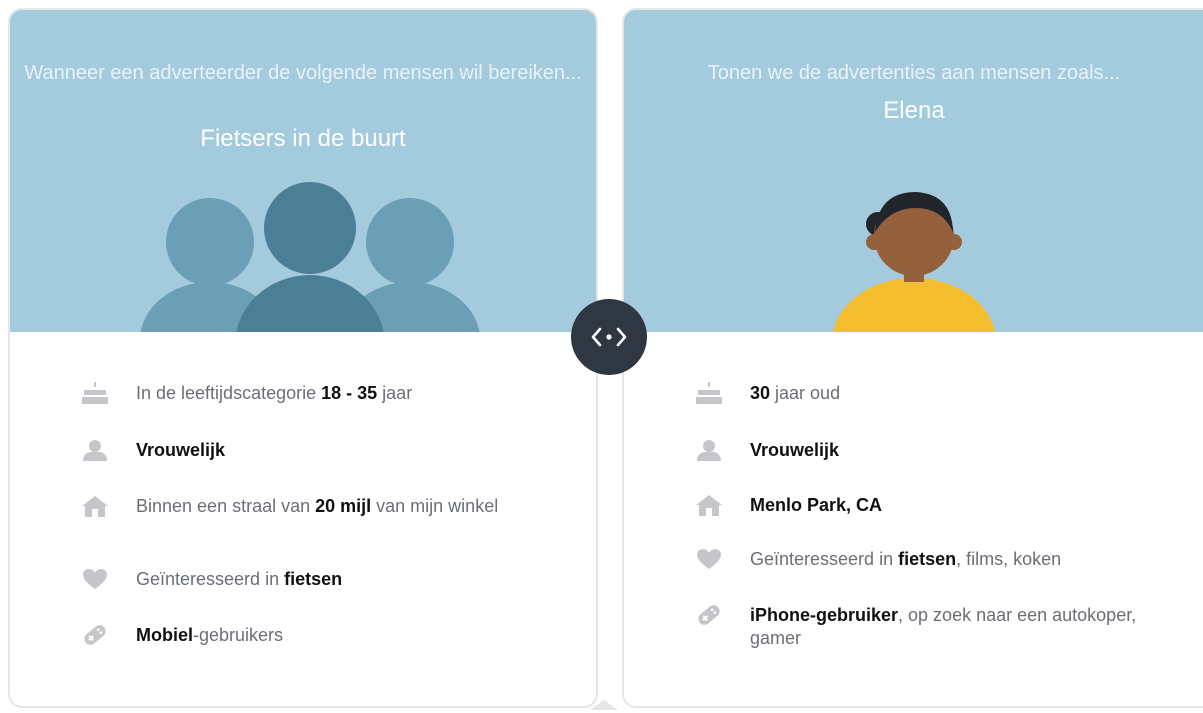 The width and height of the screenshot is (1203, 713). Describe the element at coordinates (914, 110) in the screenshot. I see `person-name: Elena` at that location.